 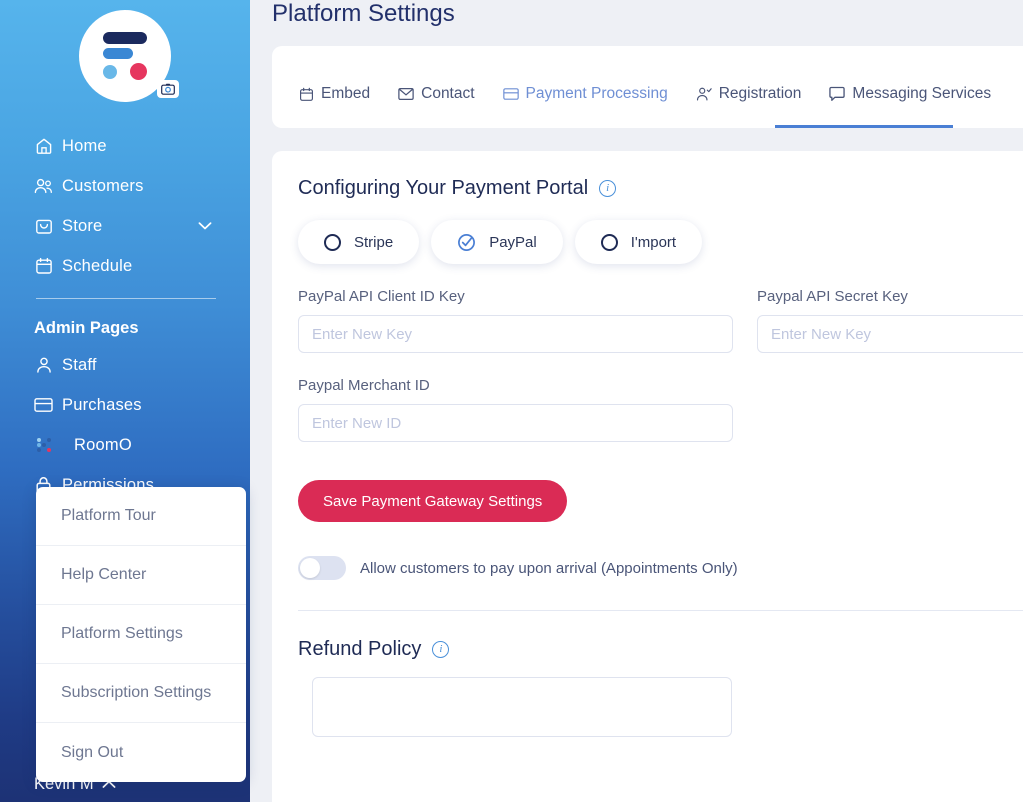 What do you see at coordinates (97, 265) in the screenshot?
I see `sidebar-item-label: Schedule` at bounding box center [97, 265].